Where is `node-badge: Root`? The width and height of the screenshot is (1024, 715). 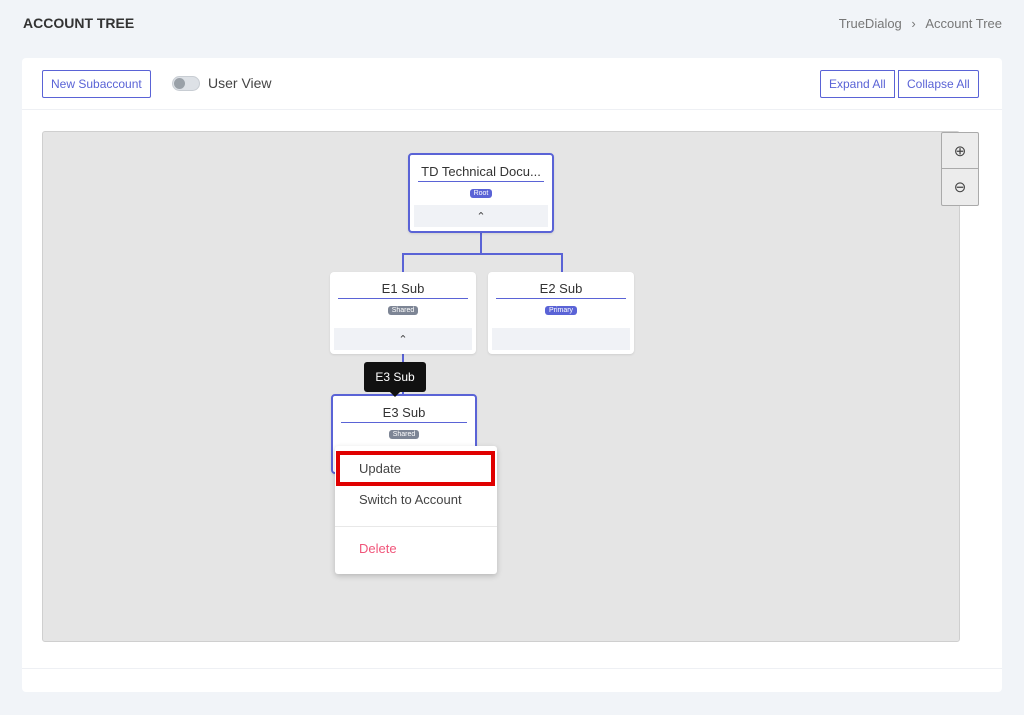
node-badge: Root is located at coordinates (481, 193).